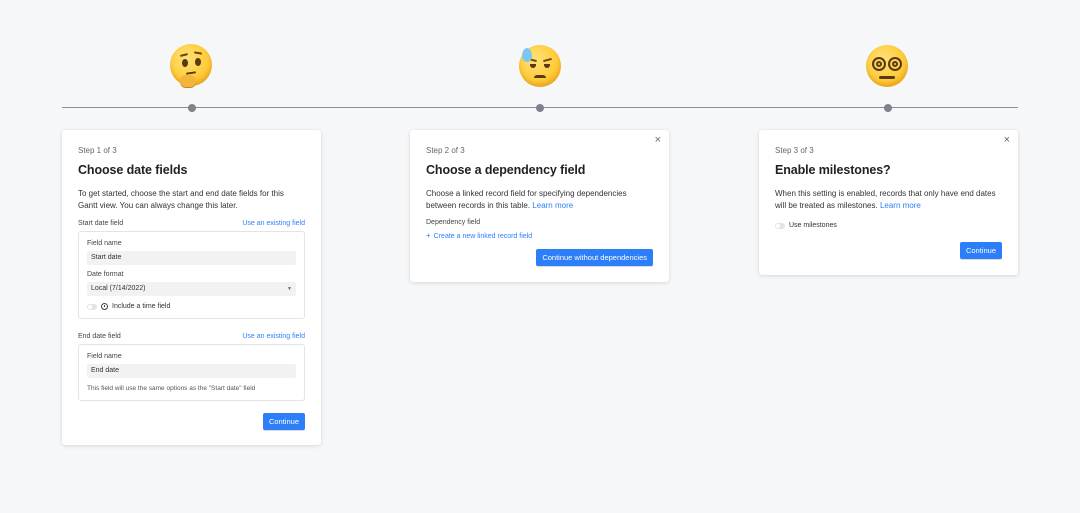  Describe the element at coordinates (813, 225) in the screenshot. I see `use-milestones-label: Use milestones` at that location.